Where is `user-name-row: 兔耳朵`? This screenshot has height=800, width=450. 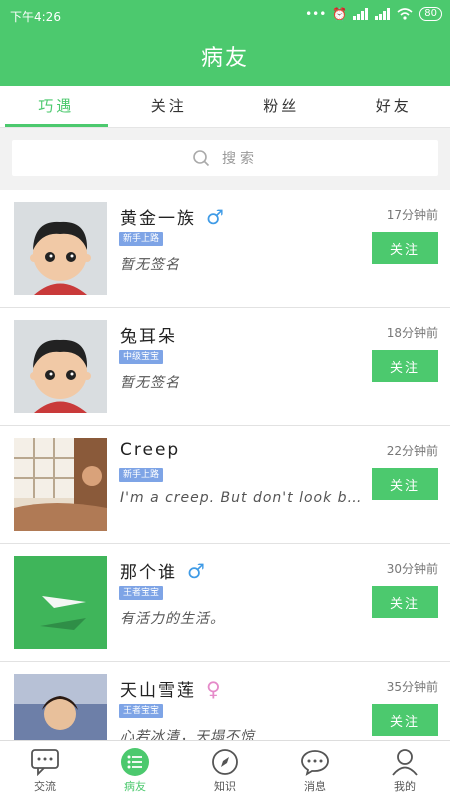 user-name-row: 兔耳朵 is located at coordinates (148, 334).